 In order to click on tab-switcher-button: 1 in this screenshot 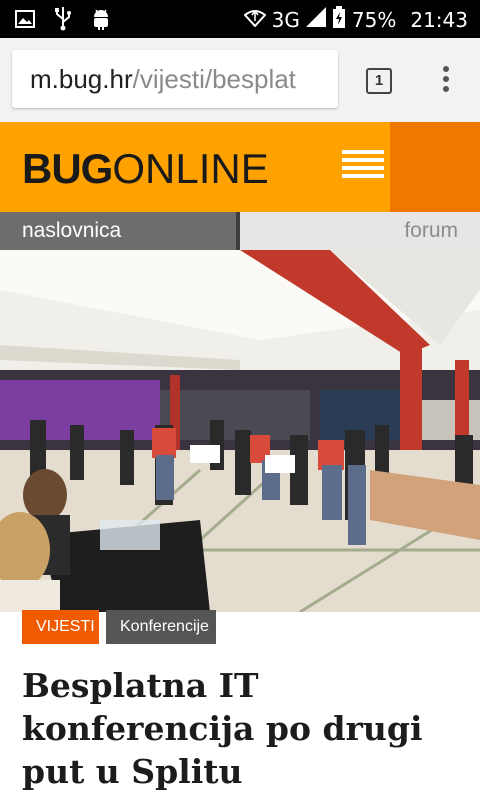, I will do `click(379, 81)`.